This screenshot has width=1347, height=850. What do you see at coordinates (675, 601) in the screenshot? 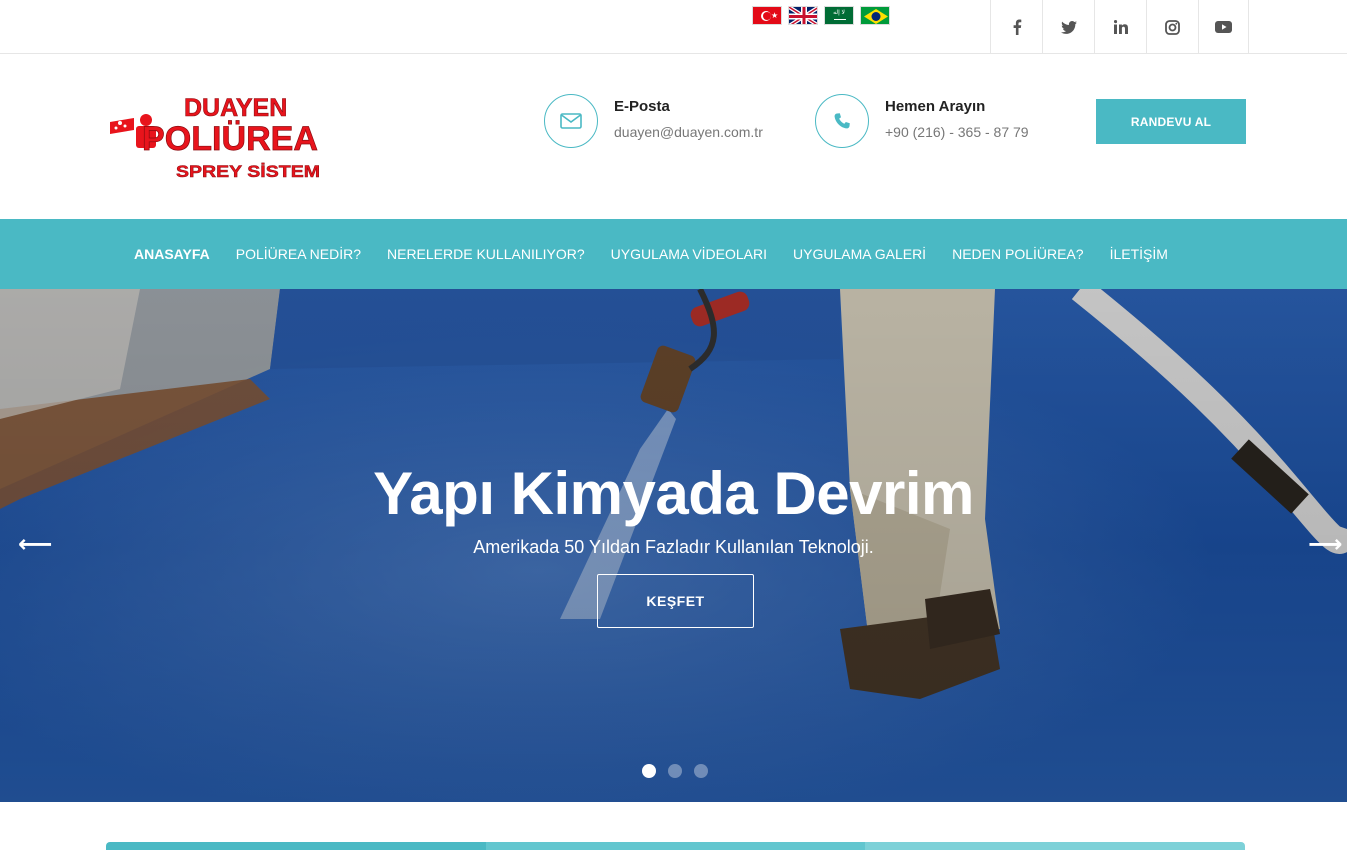
I see `discover-button: KEŞFET` at bounding box center [675, 601].